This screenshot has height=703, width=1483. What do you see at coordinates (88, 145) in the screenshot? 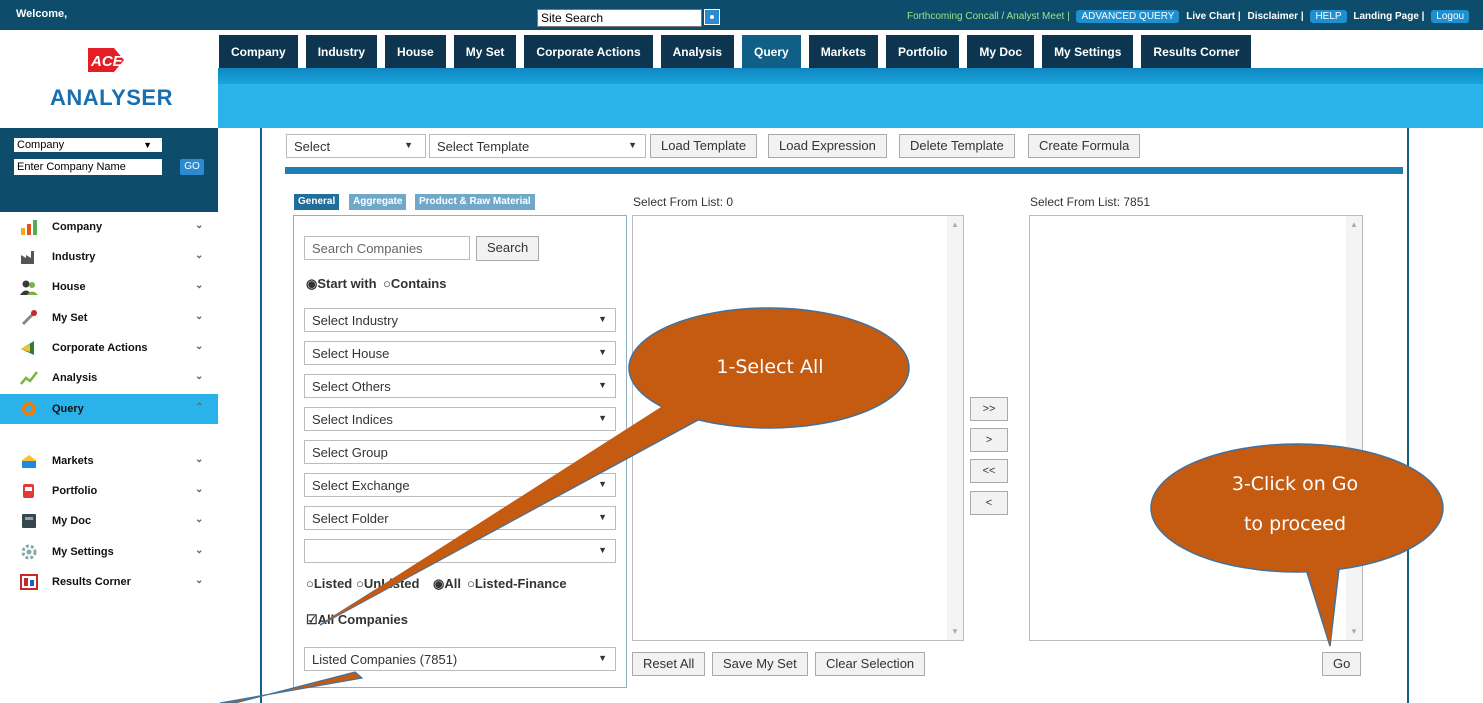
I see `company-type-select: Company ▼` at bounding box center [88, 145].